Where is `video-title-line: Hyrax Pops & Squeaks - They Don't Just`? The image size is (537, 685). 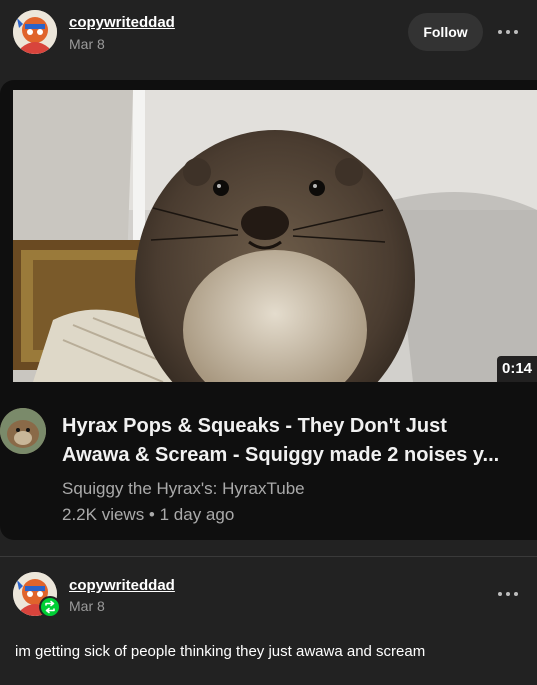
video-title-line: Hyrax Pops & Squeaks - They Don't Just is located at coordinates (292, 426).